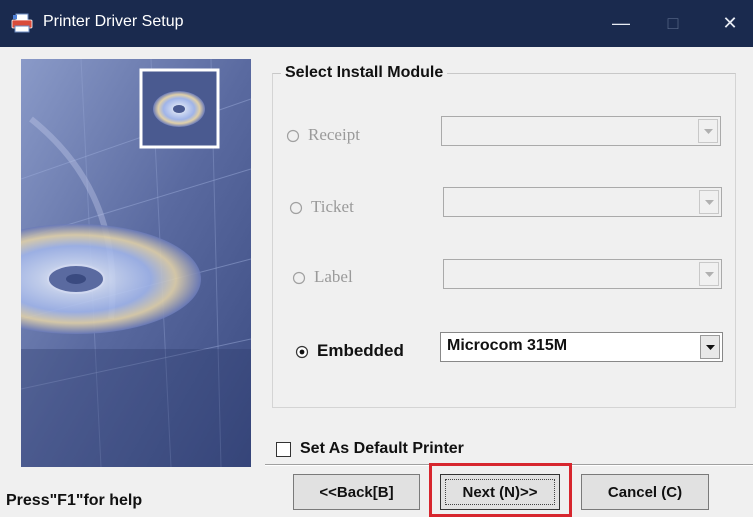 Image resolution: width=753 pixels, height=517 pixels. I want to click on radio-receipt: Receipt, so click(323, 135).